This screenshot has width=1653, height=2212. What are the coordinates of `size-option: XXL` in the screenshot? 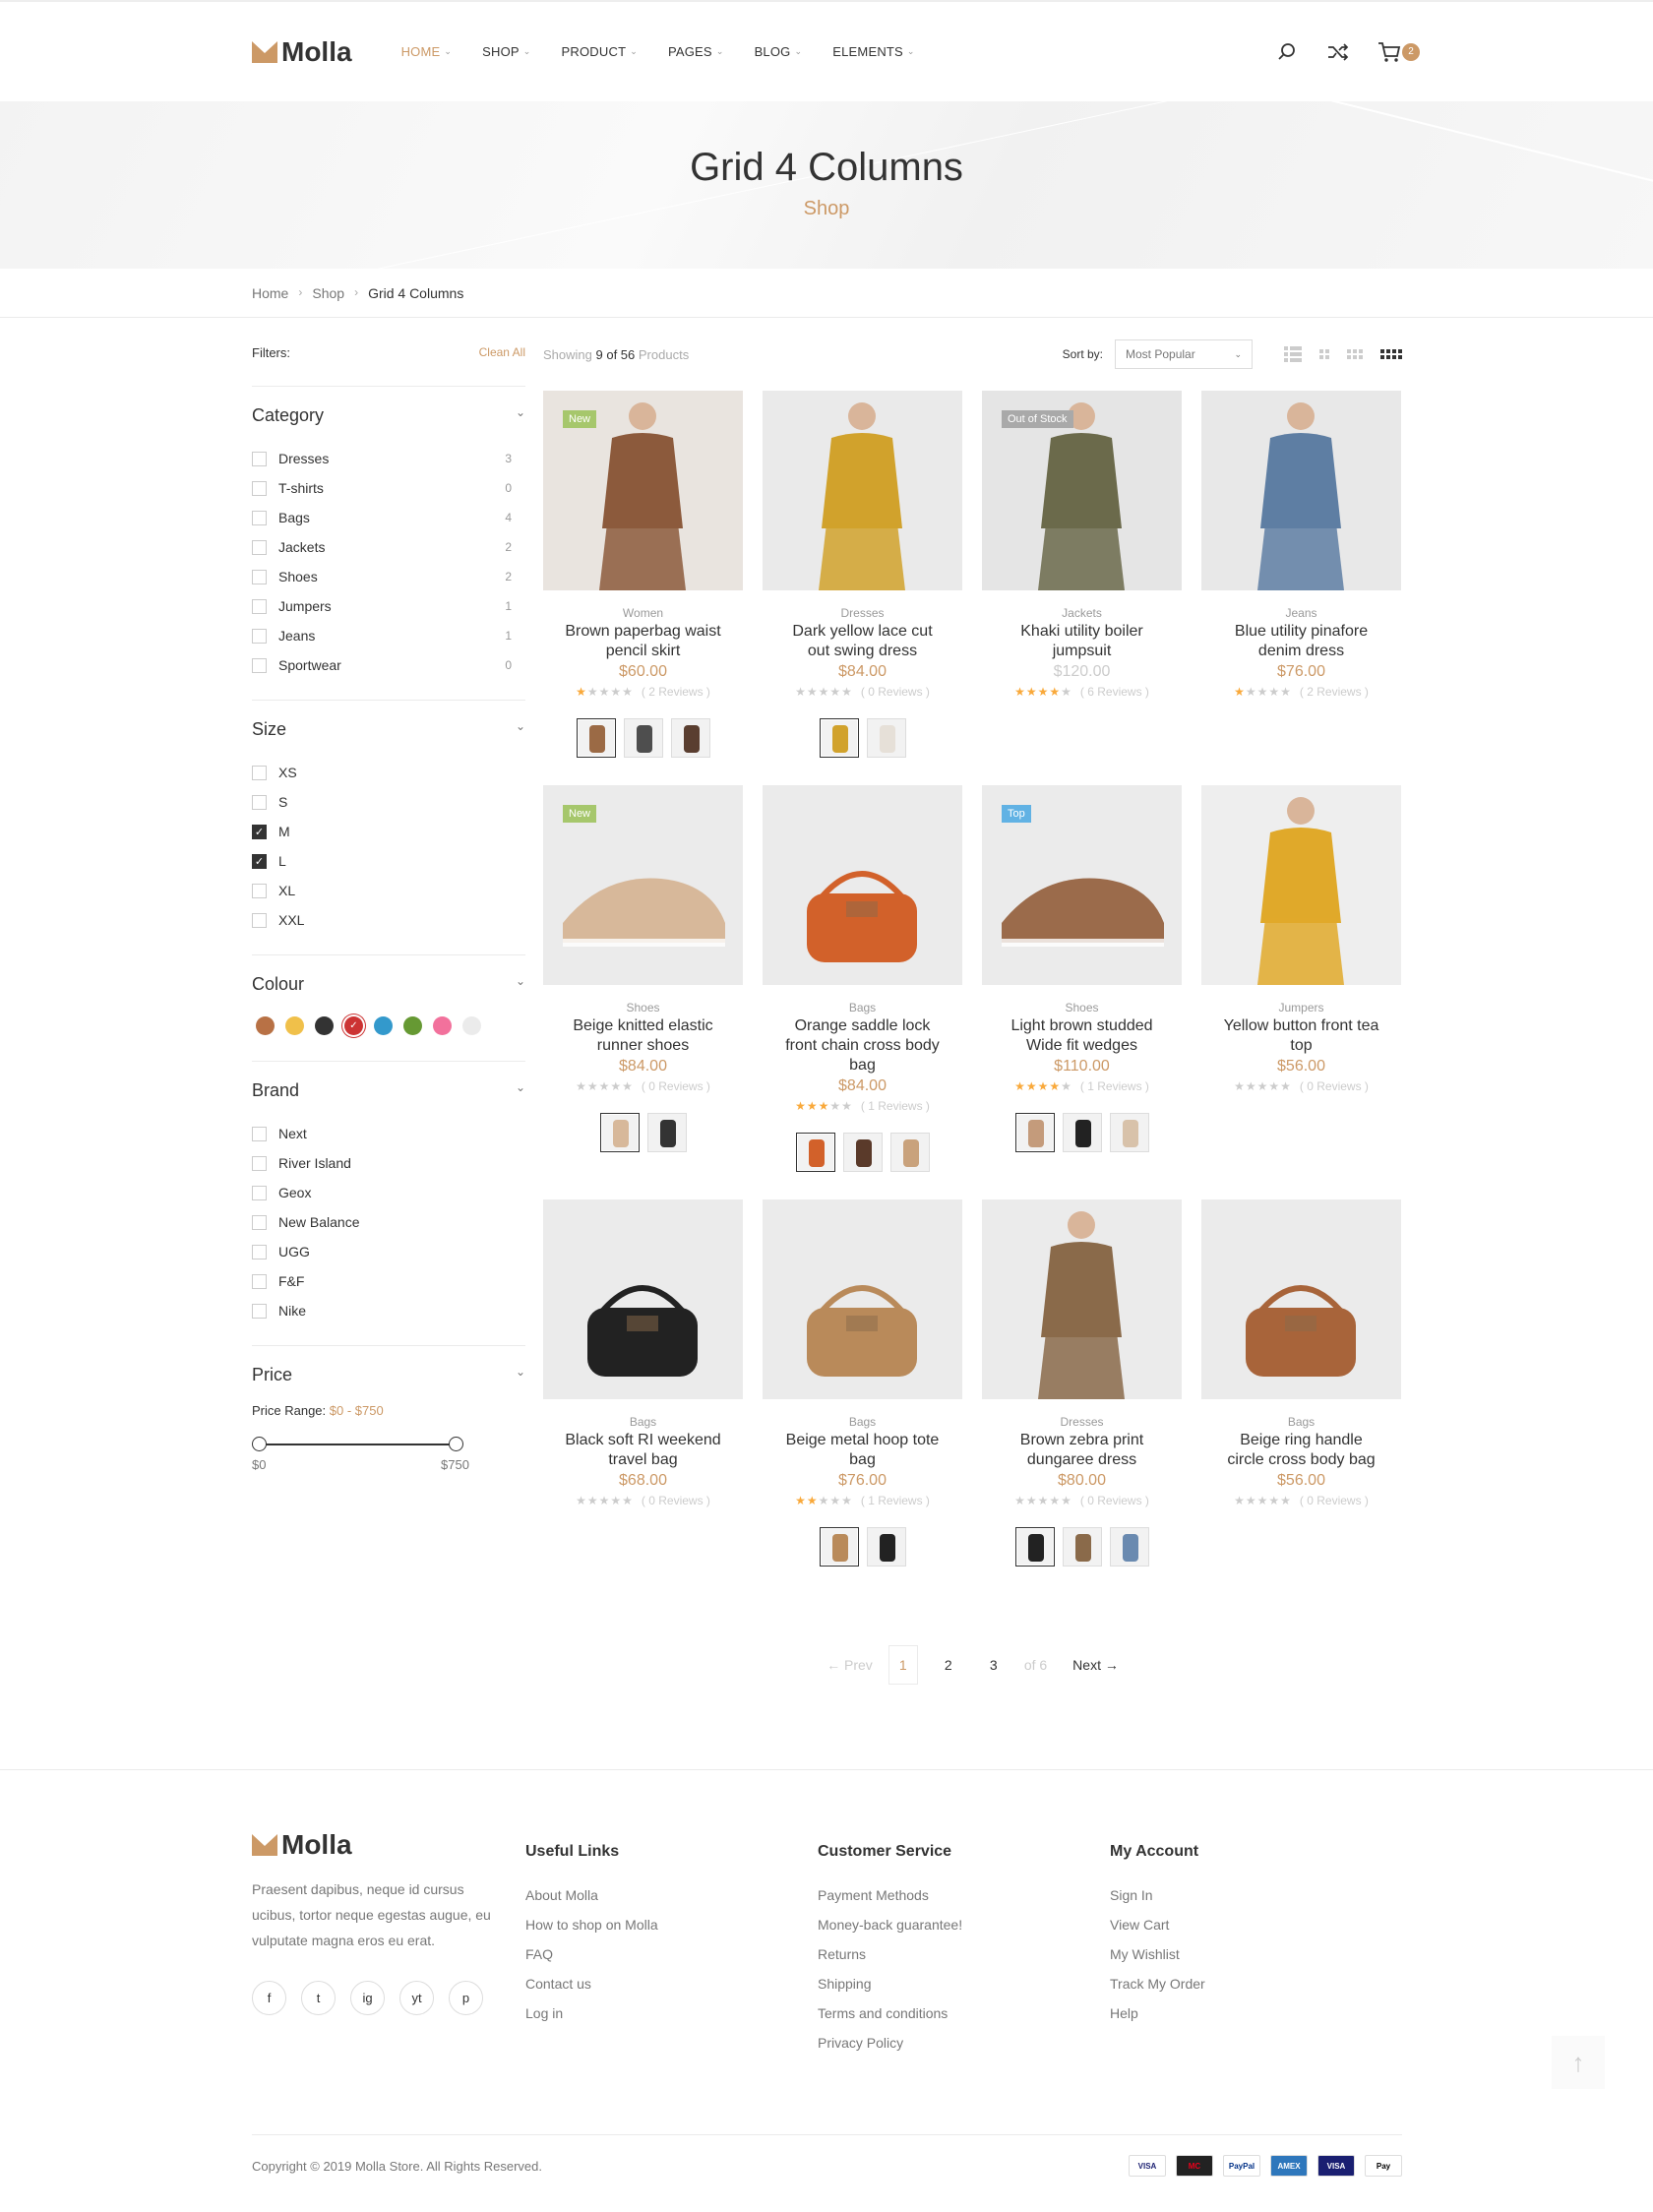 It's located at (388, 920).